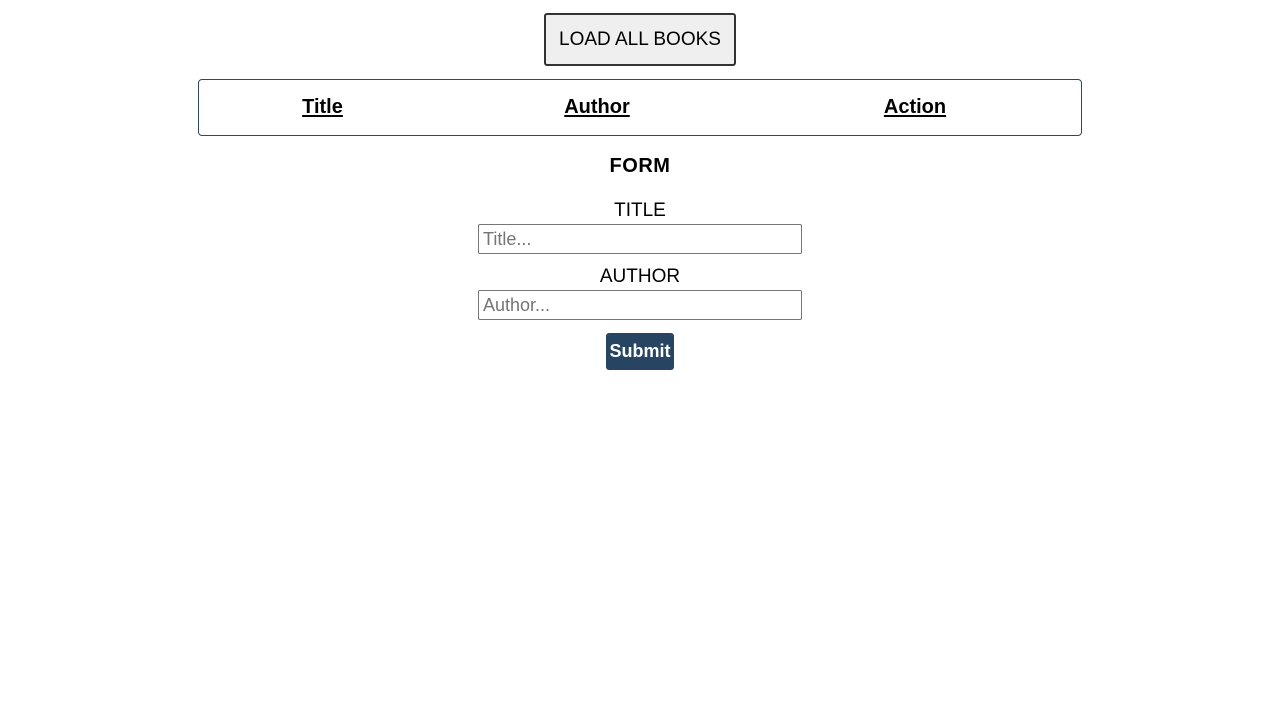 The image size is (1280, 720). What do you see at coordinates (597, 107) in the screenshot?
I see `column-header-author: Author` at bounding box center [597, 107].